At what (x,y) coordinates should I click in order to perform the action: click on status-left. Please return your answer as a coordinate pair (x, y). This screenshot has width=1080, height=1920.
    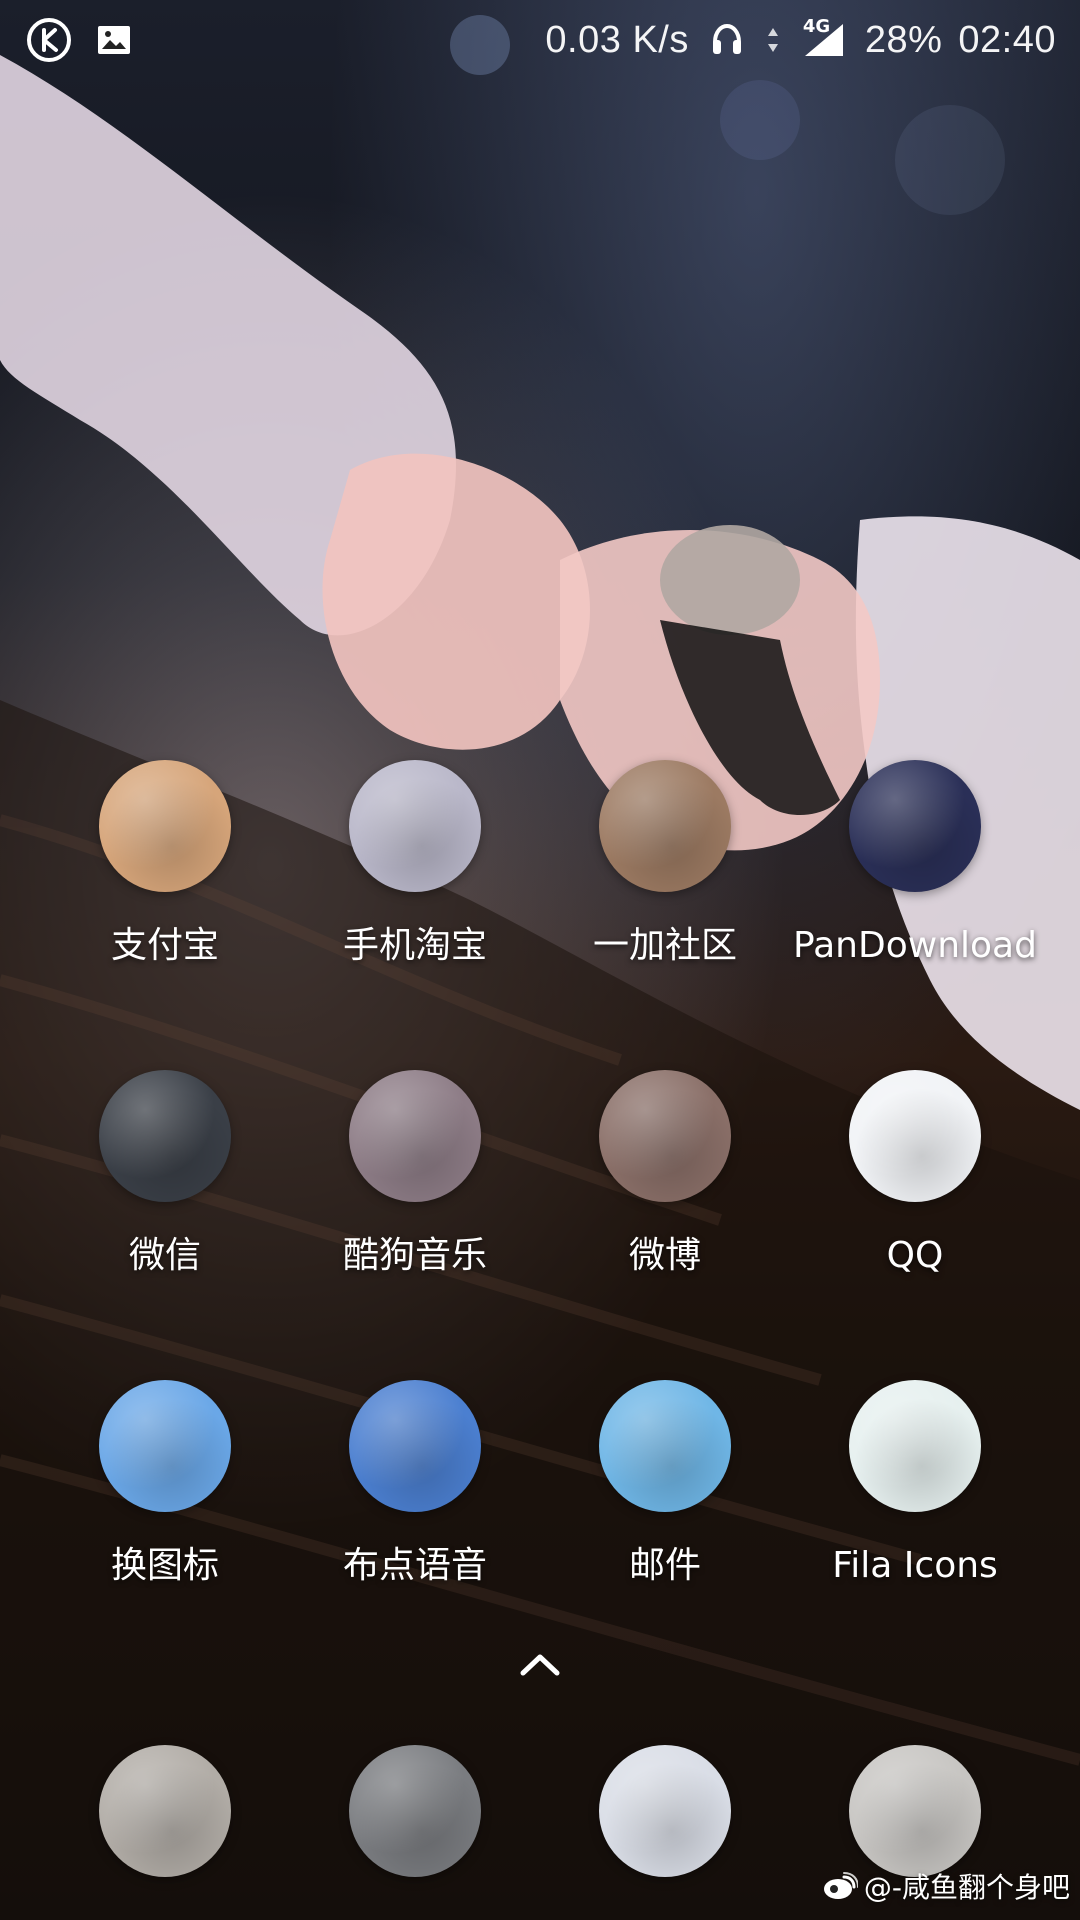
    Looking at the image, I should click on (80, 40).